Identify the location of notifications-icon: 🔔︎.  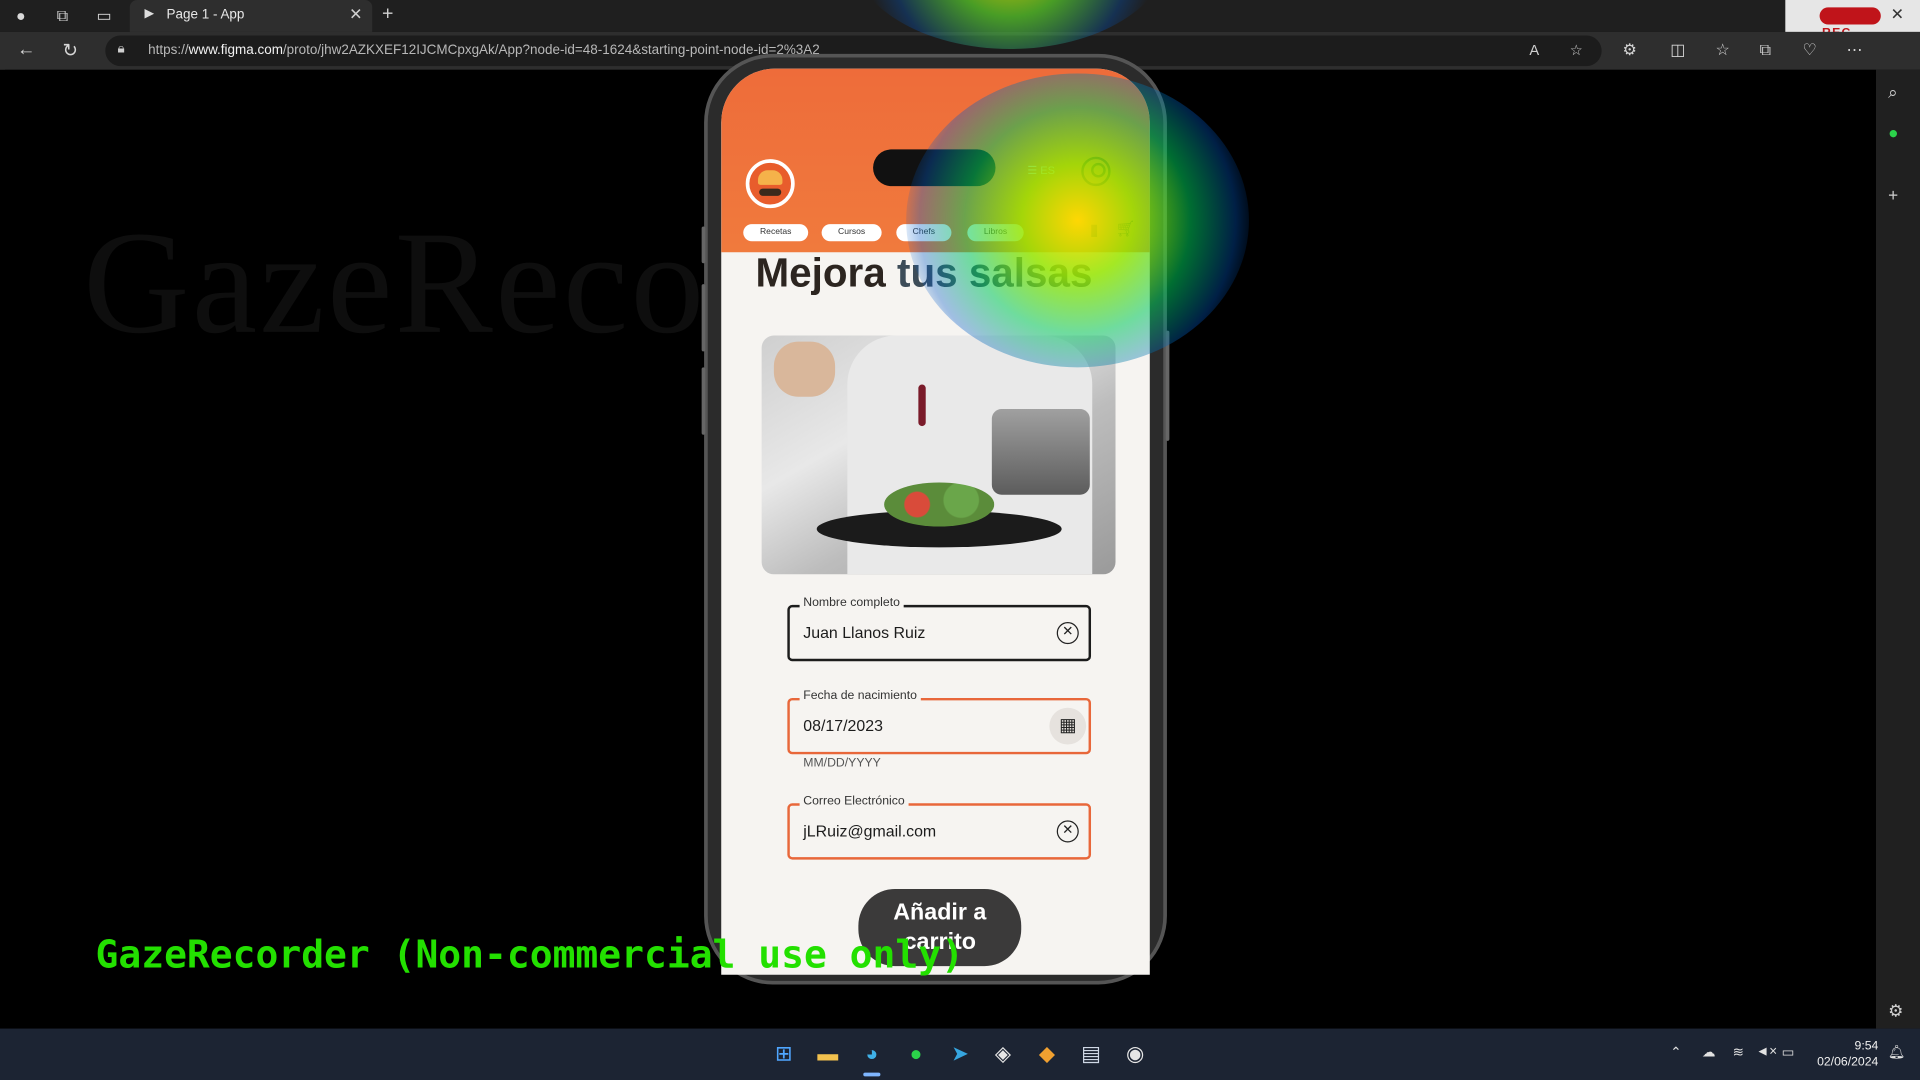
(1896, 1052).